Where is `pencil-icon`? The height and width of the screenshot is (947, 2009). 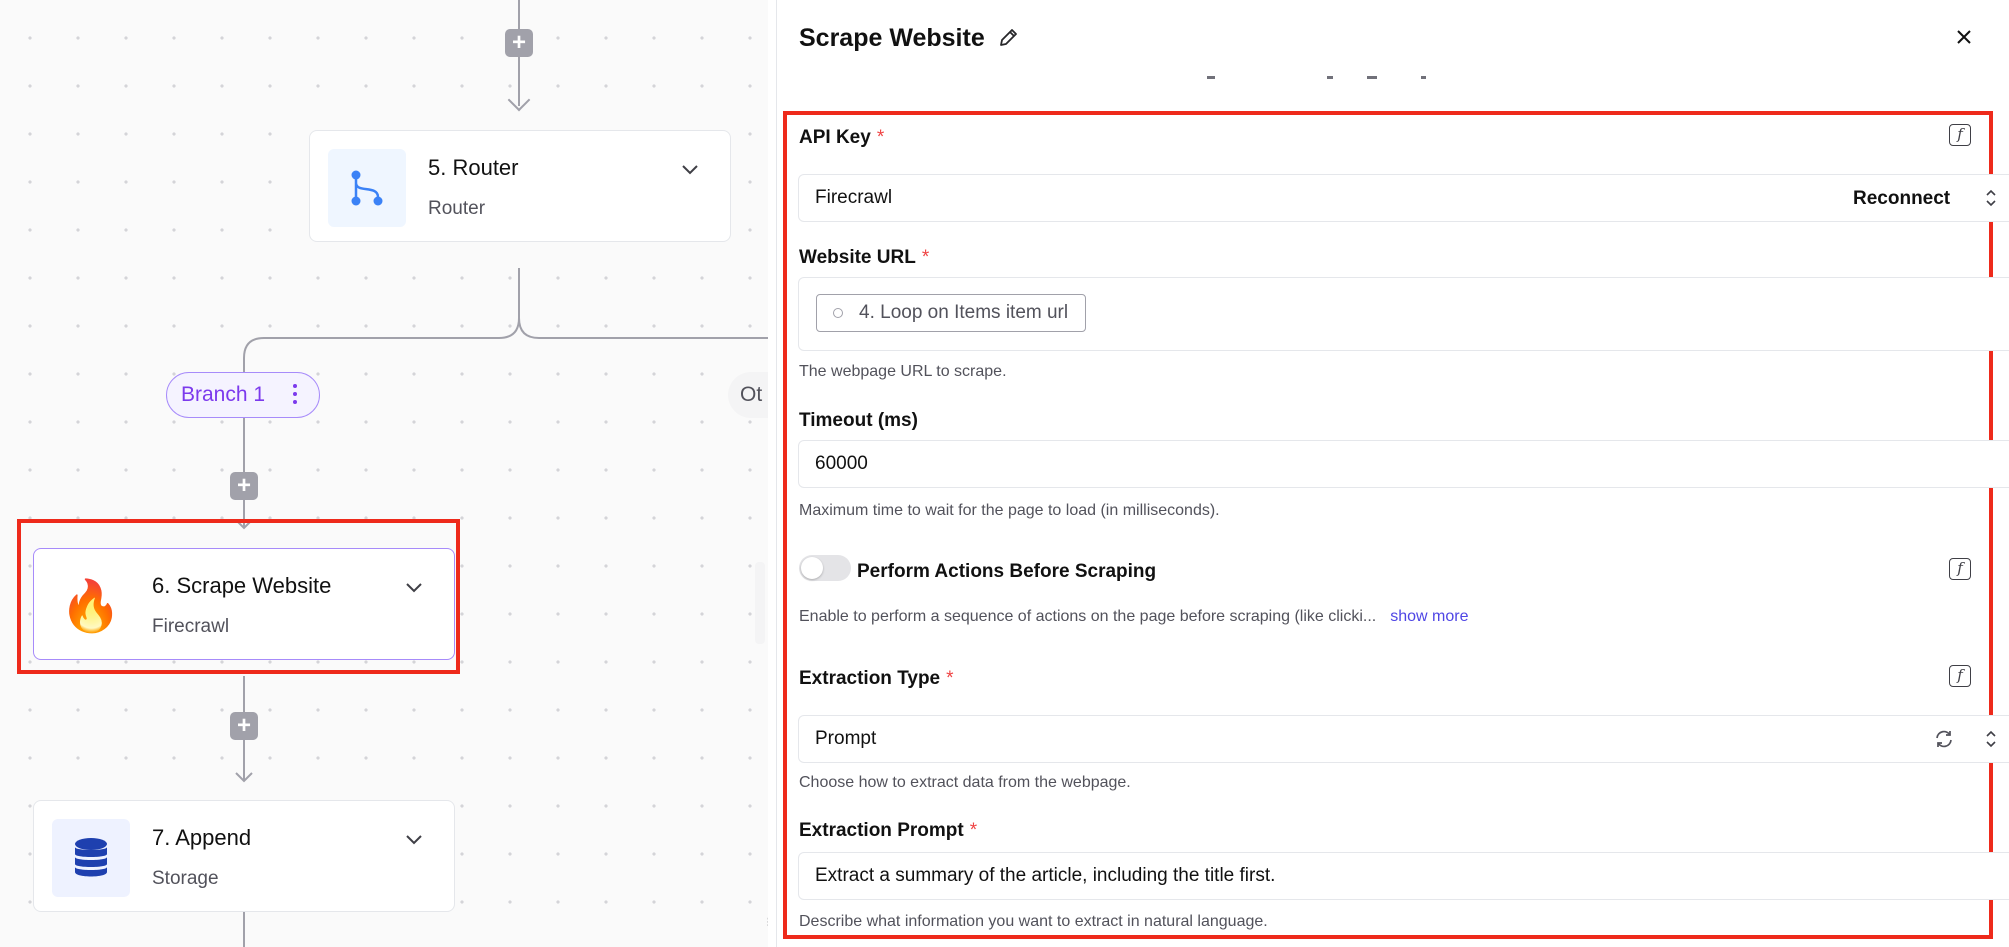 pencil-icon is located at coordinates (1008, 38).